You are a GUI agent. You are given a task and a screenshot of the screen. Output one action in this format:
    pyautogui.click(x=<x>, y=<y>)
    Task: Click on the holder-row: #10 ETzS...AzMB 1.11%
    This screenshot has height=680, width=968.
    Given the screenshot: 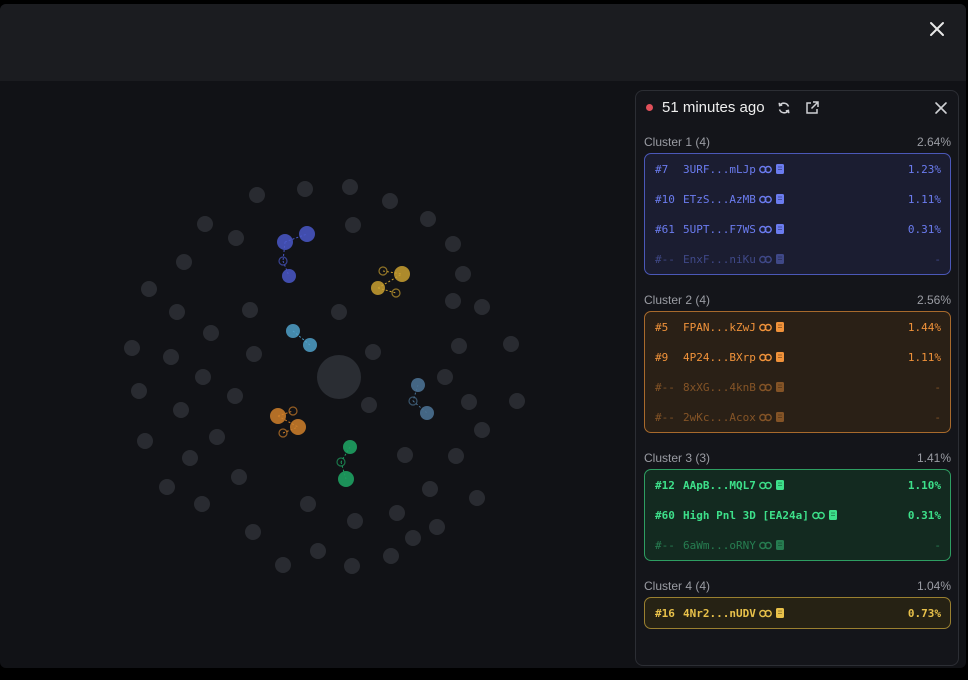 What is the action you would take?
    pyautogui.click(x=797, y=199)
    